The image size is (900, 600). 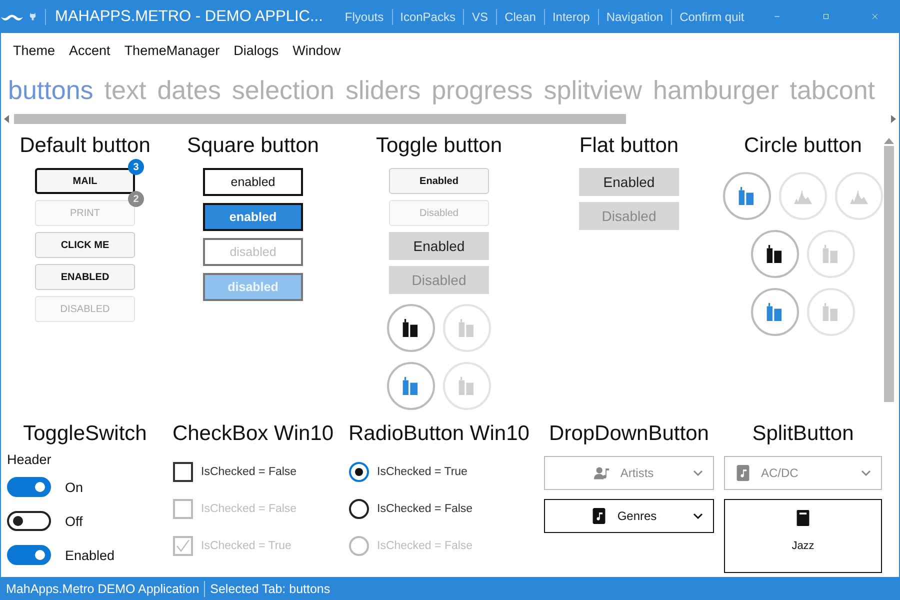 What do you see at coordinates (803, 518) in the screenshot?
I see `book-icon` at bounding box center [803, 518].